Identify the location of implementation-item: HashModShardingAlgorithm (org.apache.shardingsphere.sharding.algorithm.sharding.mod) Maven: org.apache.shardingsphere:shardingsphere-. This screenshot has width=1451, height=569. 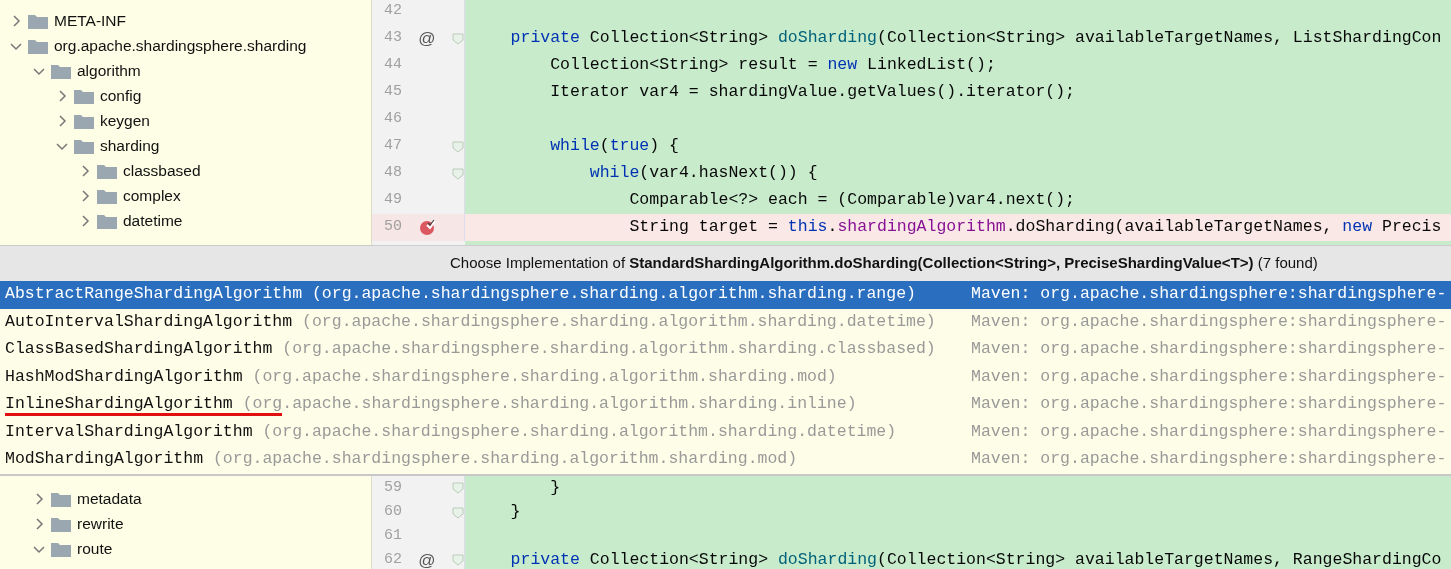
(725, 377).